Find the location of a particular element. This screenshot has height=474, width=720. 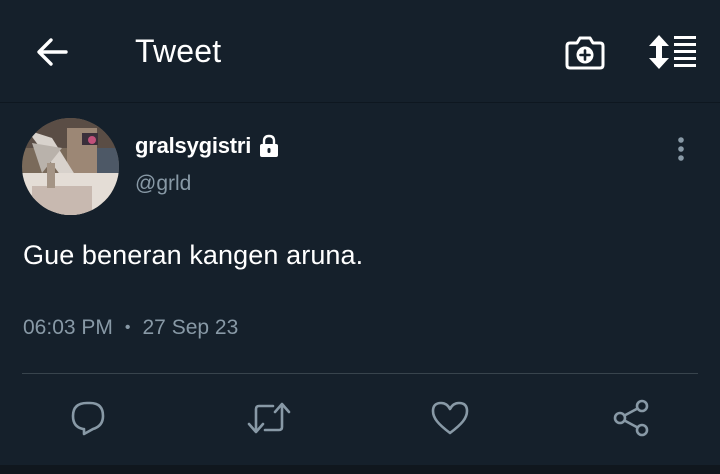

tweet-date: 27 Sep 23 is located at coordinates (190, 327).